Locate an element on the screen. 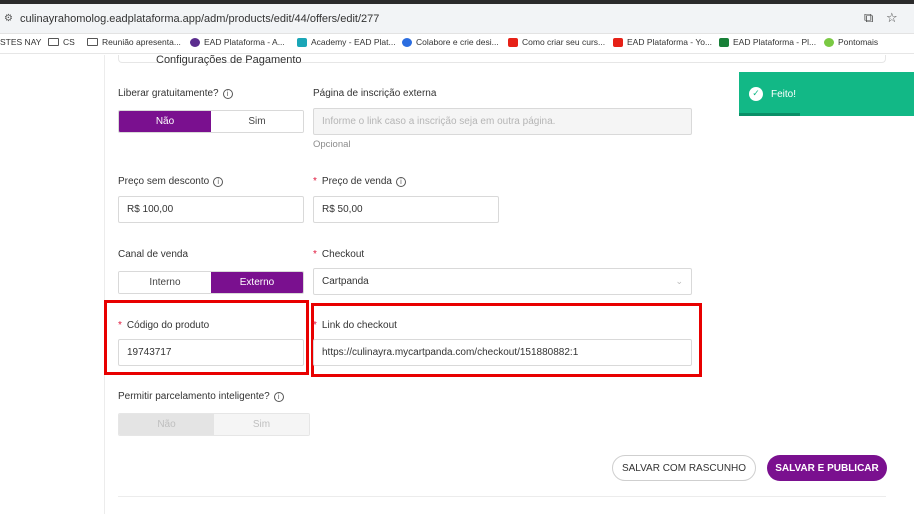 The height and width of the screenshot is (514, 914). sale-price-label: * Preço de venda i is located at coordinates (359, 181).